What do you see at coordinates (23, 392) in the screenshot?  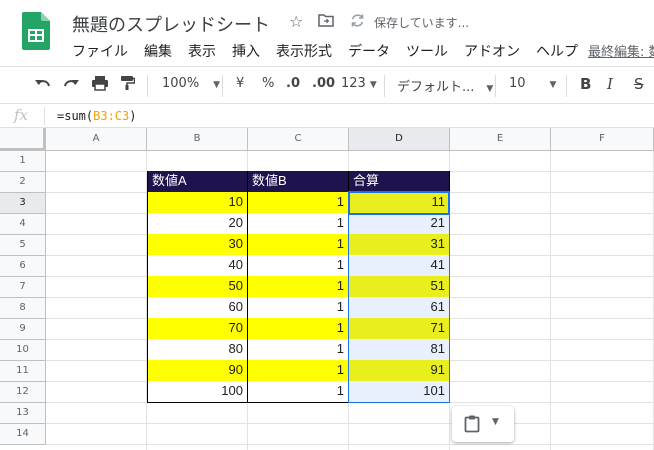 I see `row-header-12: 12` at bounding box center [23, 392].